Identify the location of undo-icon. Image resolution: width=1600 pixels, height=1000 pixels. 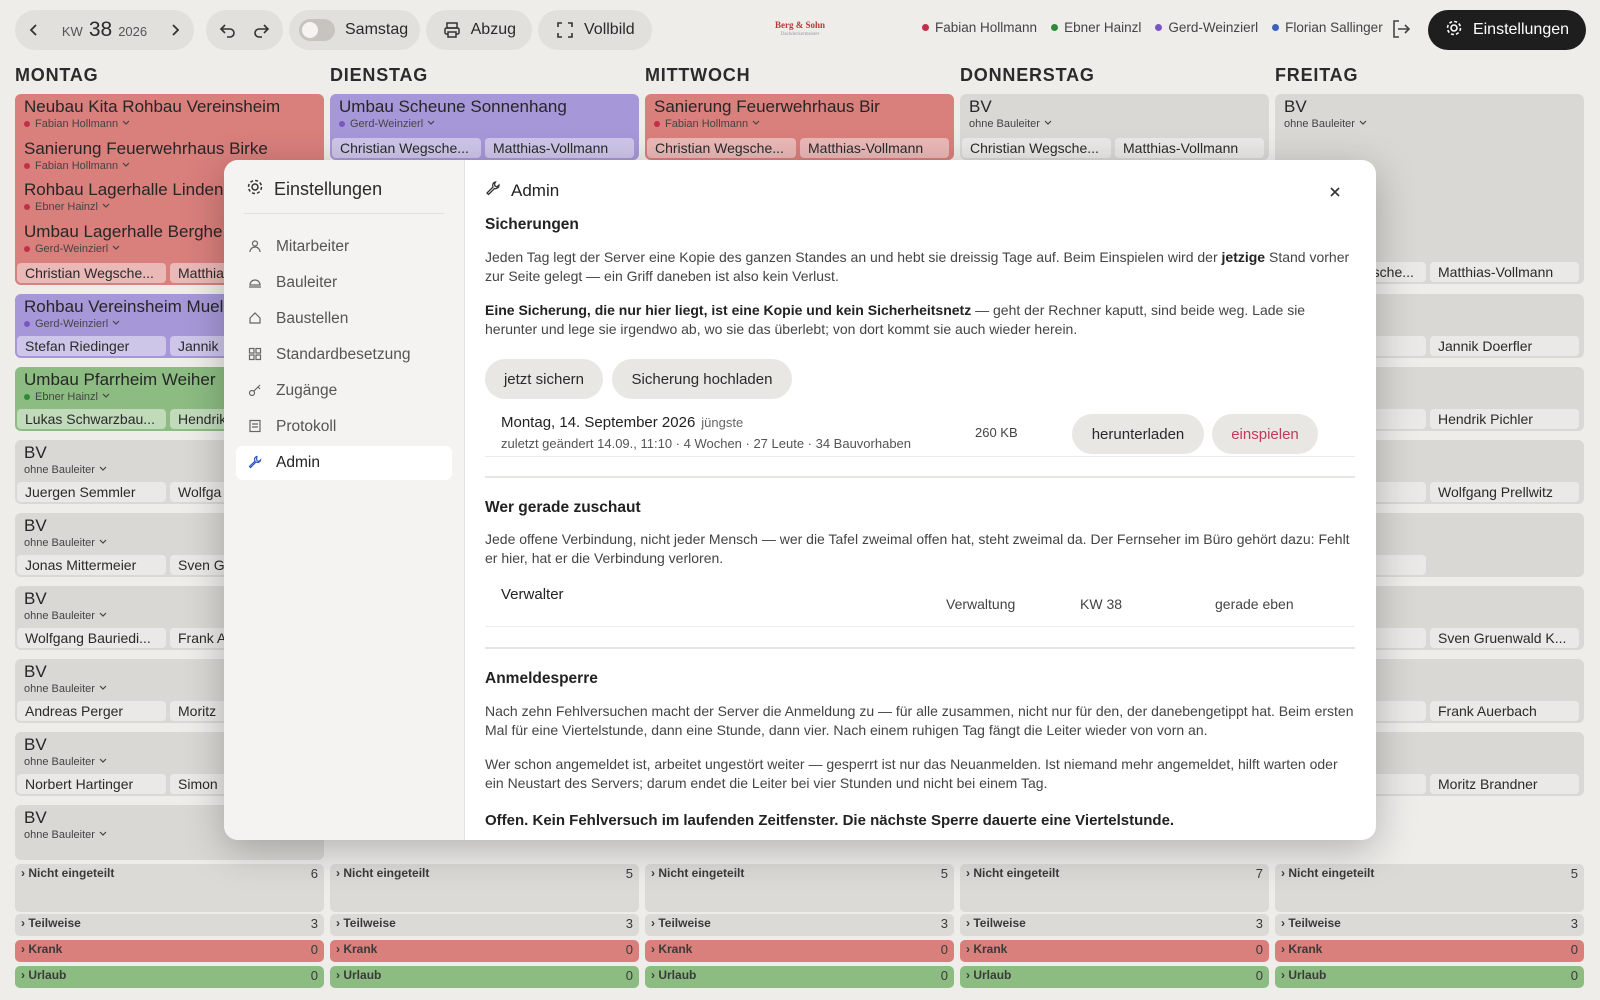
(228, 30).